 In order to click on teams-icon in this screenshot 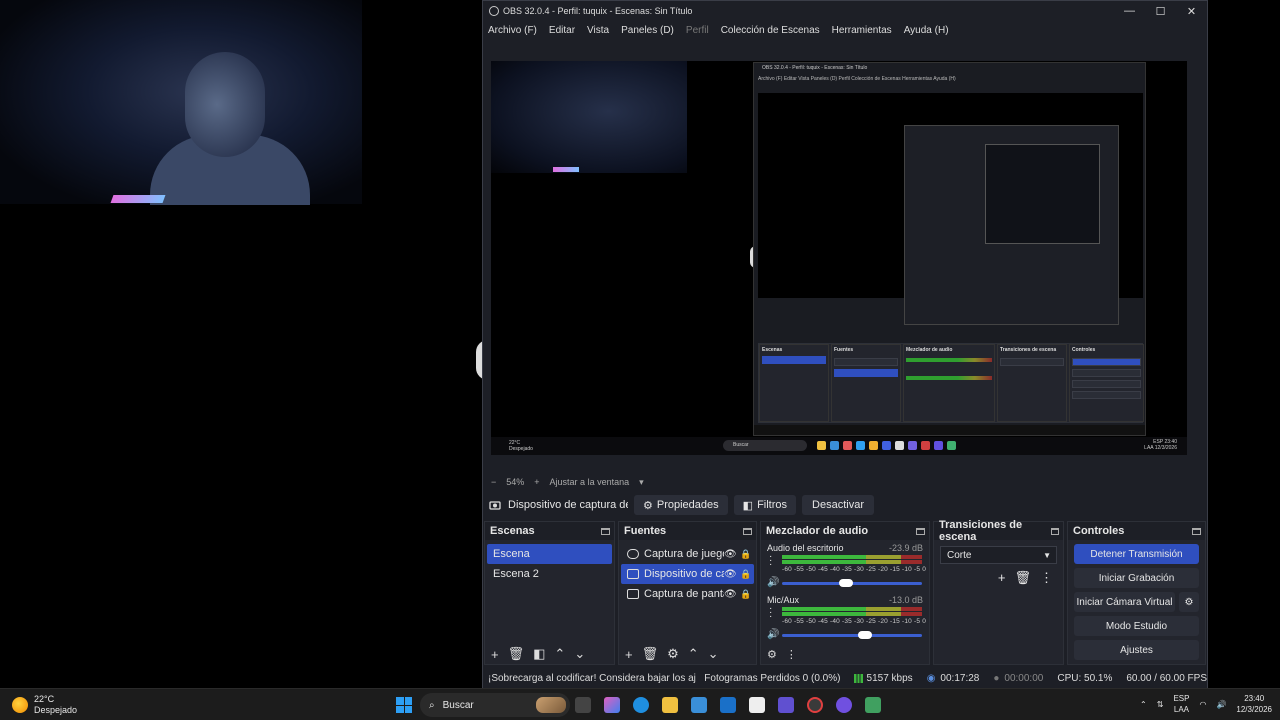, I will do `click(786, 705)`.